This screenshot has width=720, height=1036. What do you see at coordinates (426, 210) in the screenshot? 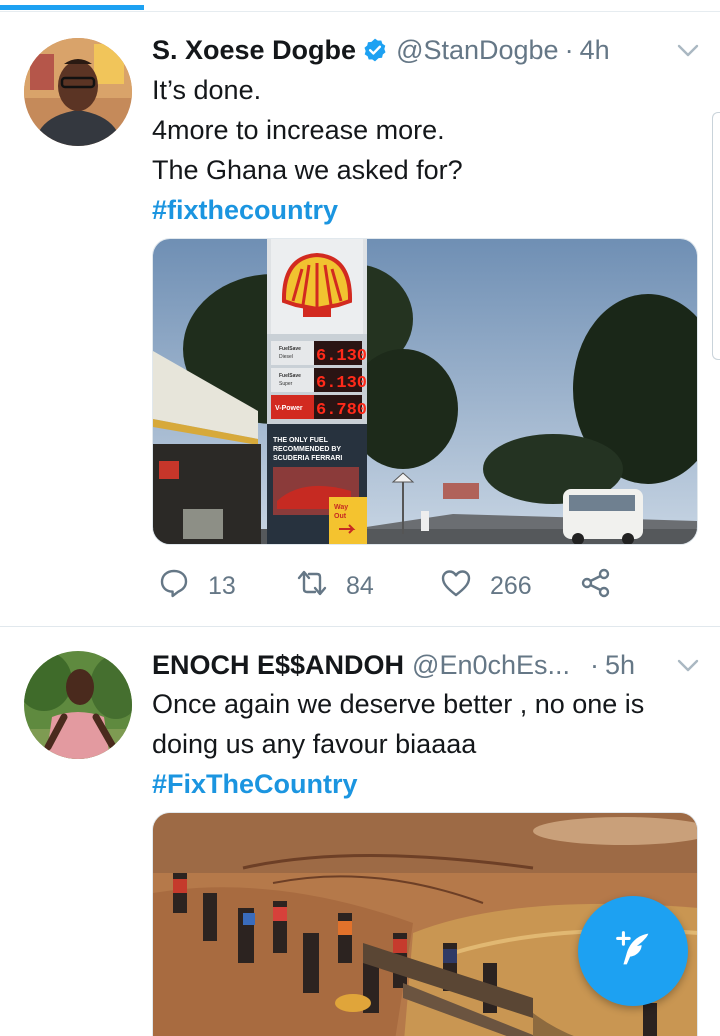
I see `hashtag-link: #fixthecountry` at bounding box center [426, 210].